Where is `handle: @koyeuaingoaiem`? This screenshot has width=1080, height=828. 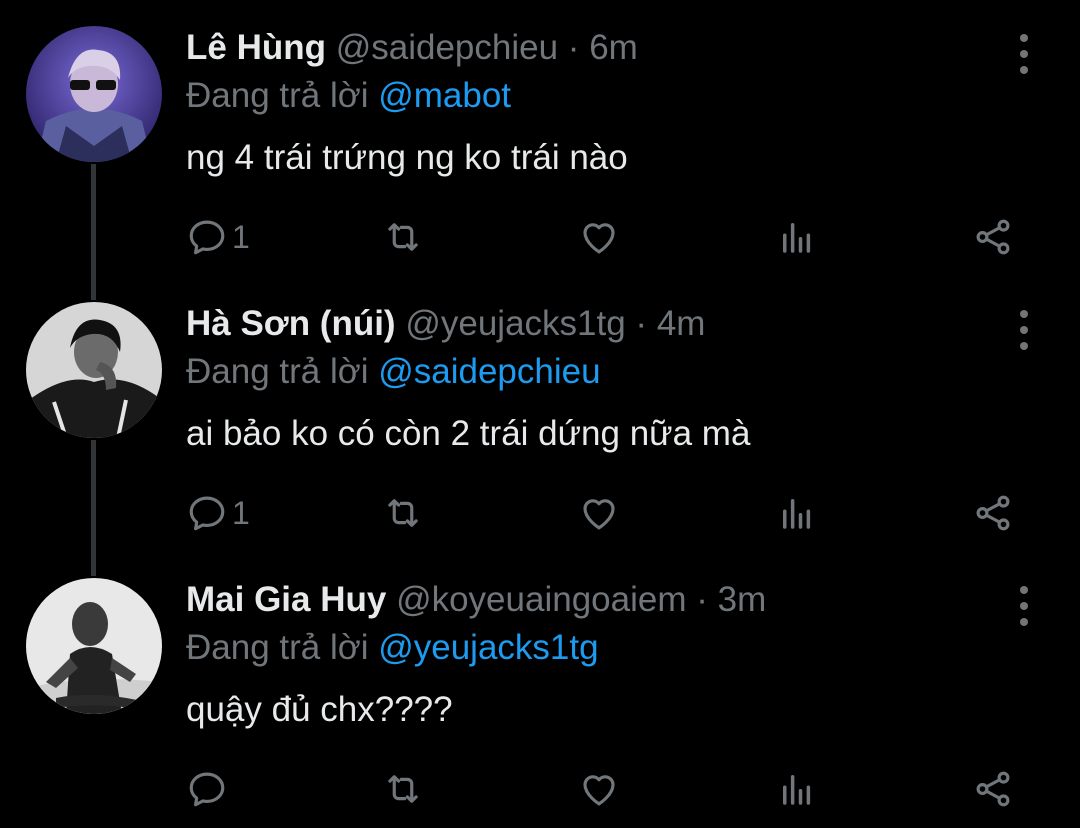
handle: @koyeuaingoaiem is located at coordinates (541, 599).